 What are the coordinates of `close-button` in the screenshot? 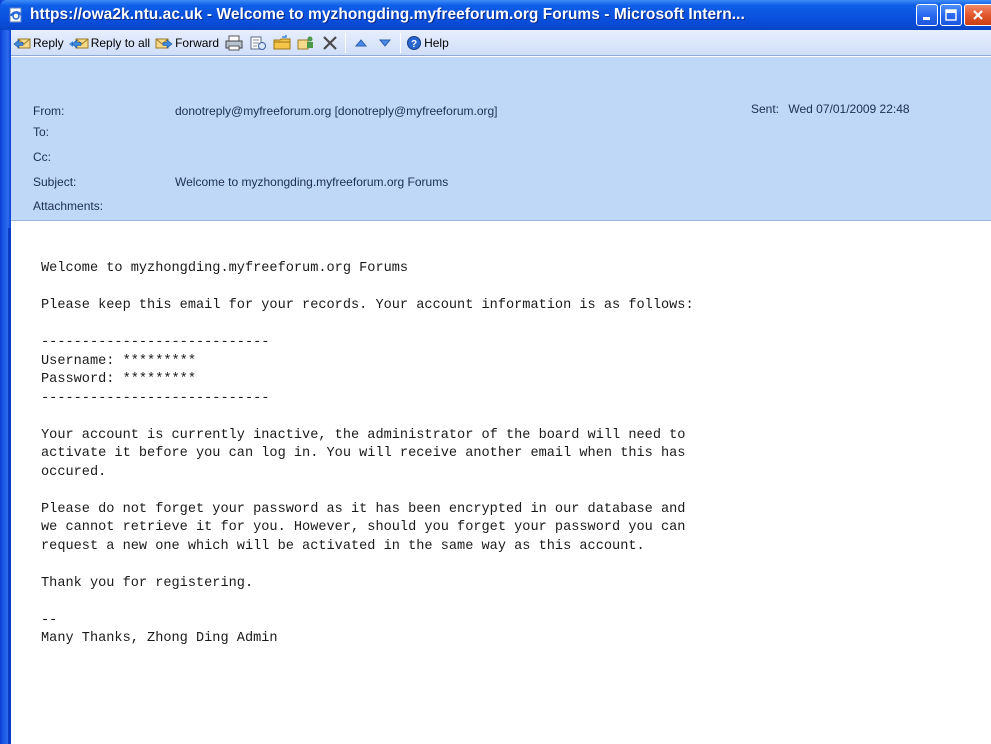 It's located at (977, 15).